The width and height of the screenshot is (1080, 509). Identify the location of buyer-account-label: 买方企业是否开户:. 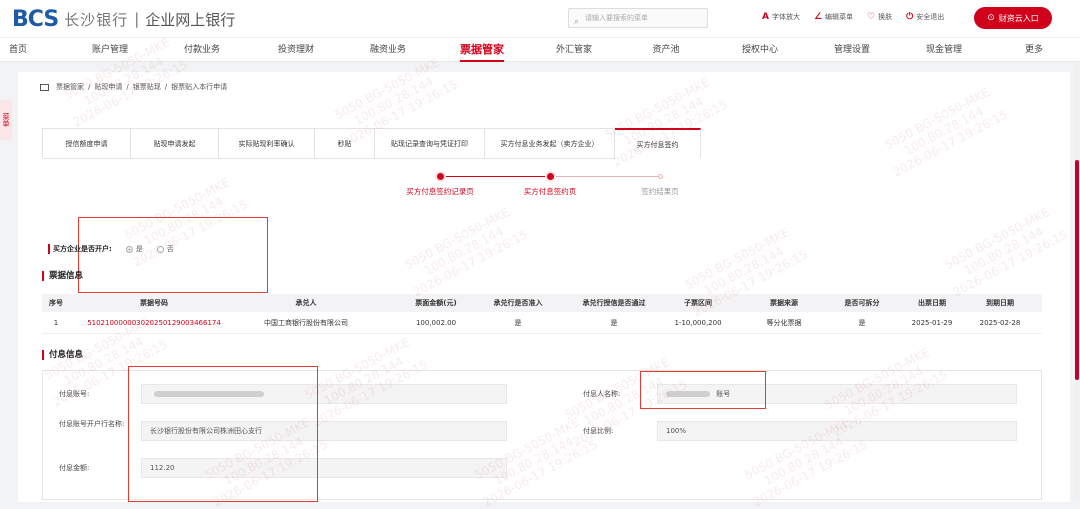
(80, 249).